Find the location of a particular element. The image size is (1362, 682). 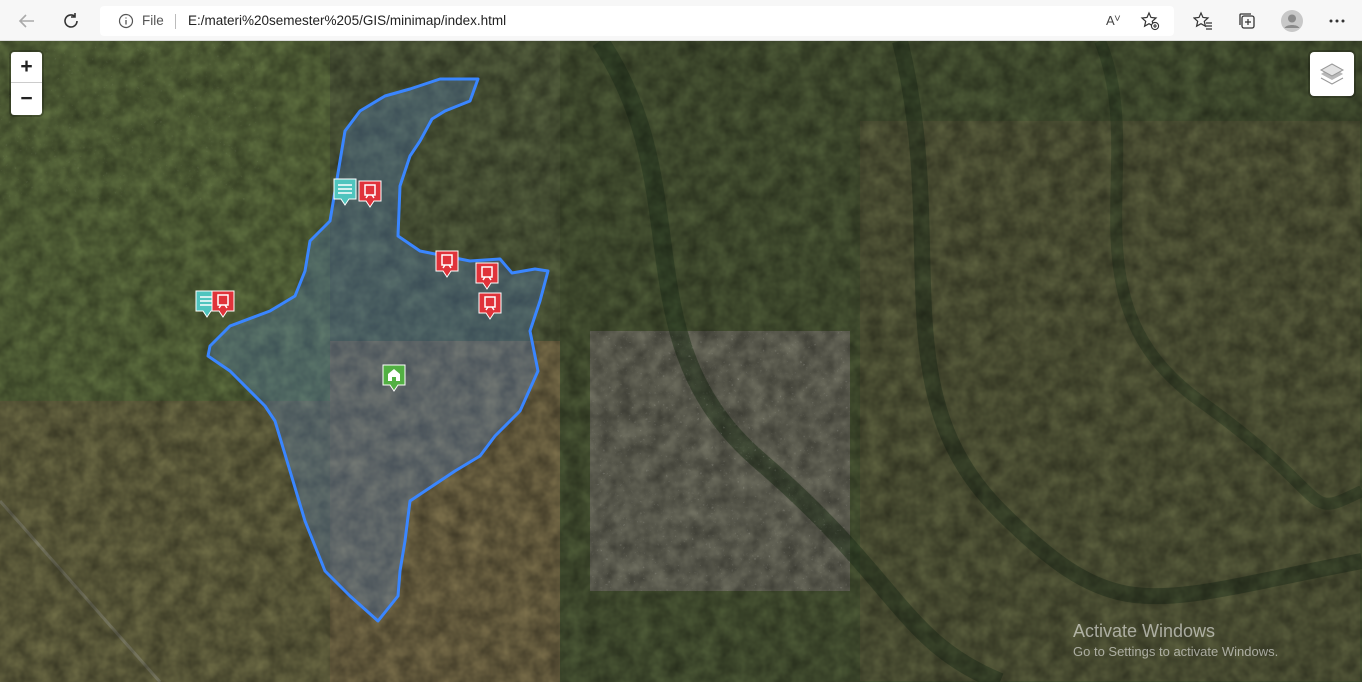

collections-icon is located at coordinates (1247, 21).